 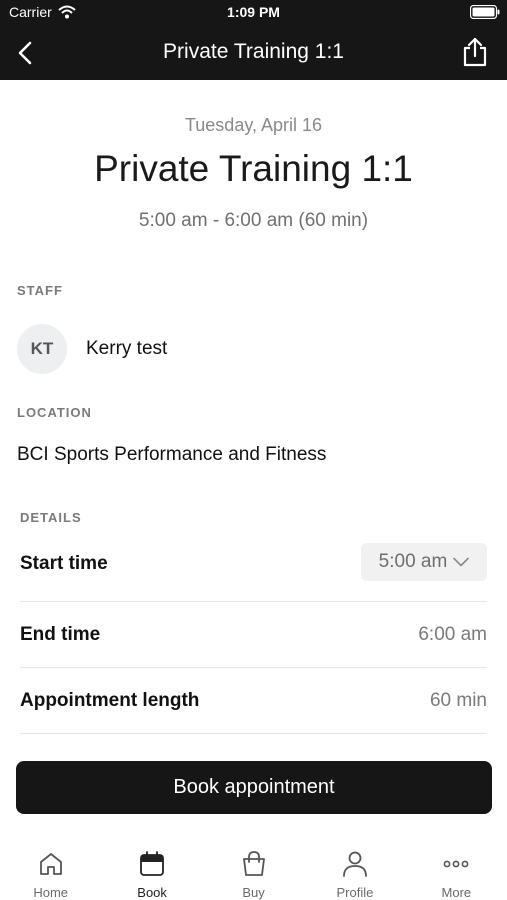 What do you see at coordinates (54, 412) in the screenshot?
I see `location-section-label: LOCATION` at bounding box center [54, 412].